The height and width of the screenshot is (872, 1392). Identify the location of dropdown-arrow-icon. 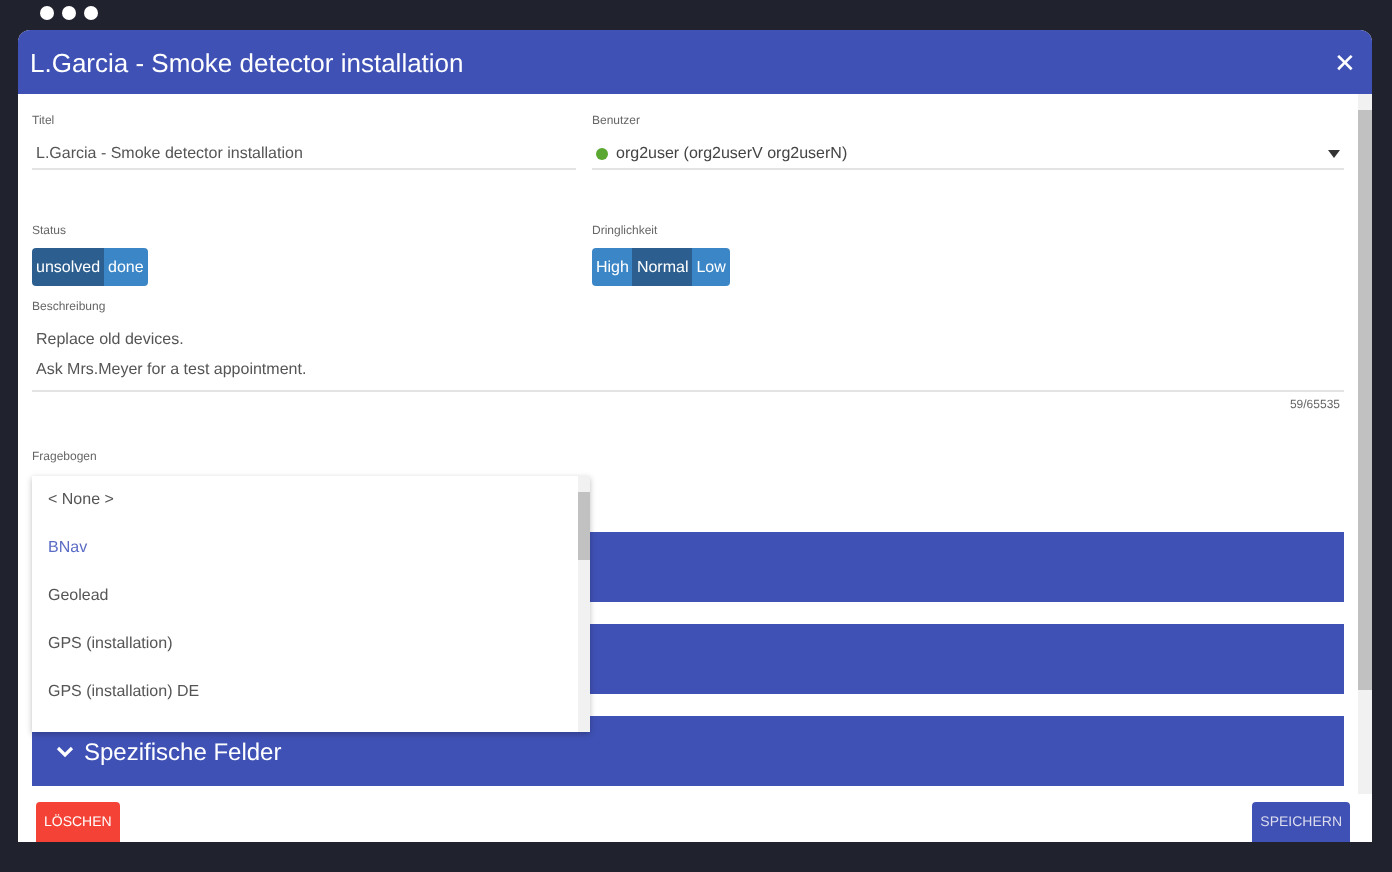
(1334, 153).